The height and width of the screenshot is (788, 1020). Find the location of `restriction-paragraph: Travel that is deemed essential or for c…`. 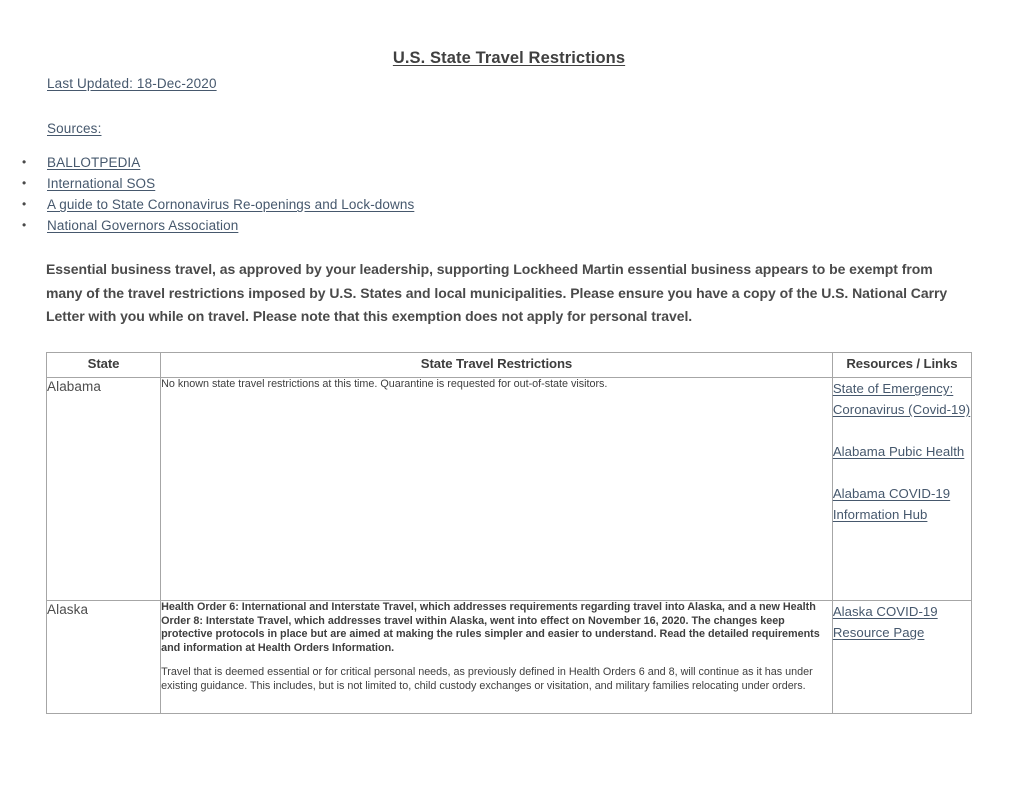

restriction-paragraph: Travel that is deemed essential or for c… is located at coordinates (487, 679).